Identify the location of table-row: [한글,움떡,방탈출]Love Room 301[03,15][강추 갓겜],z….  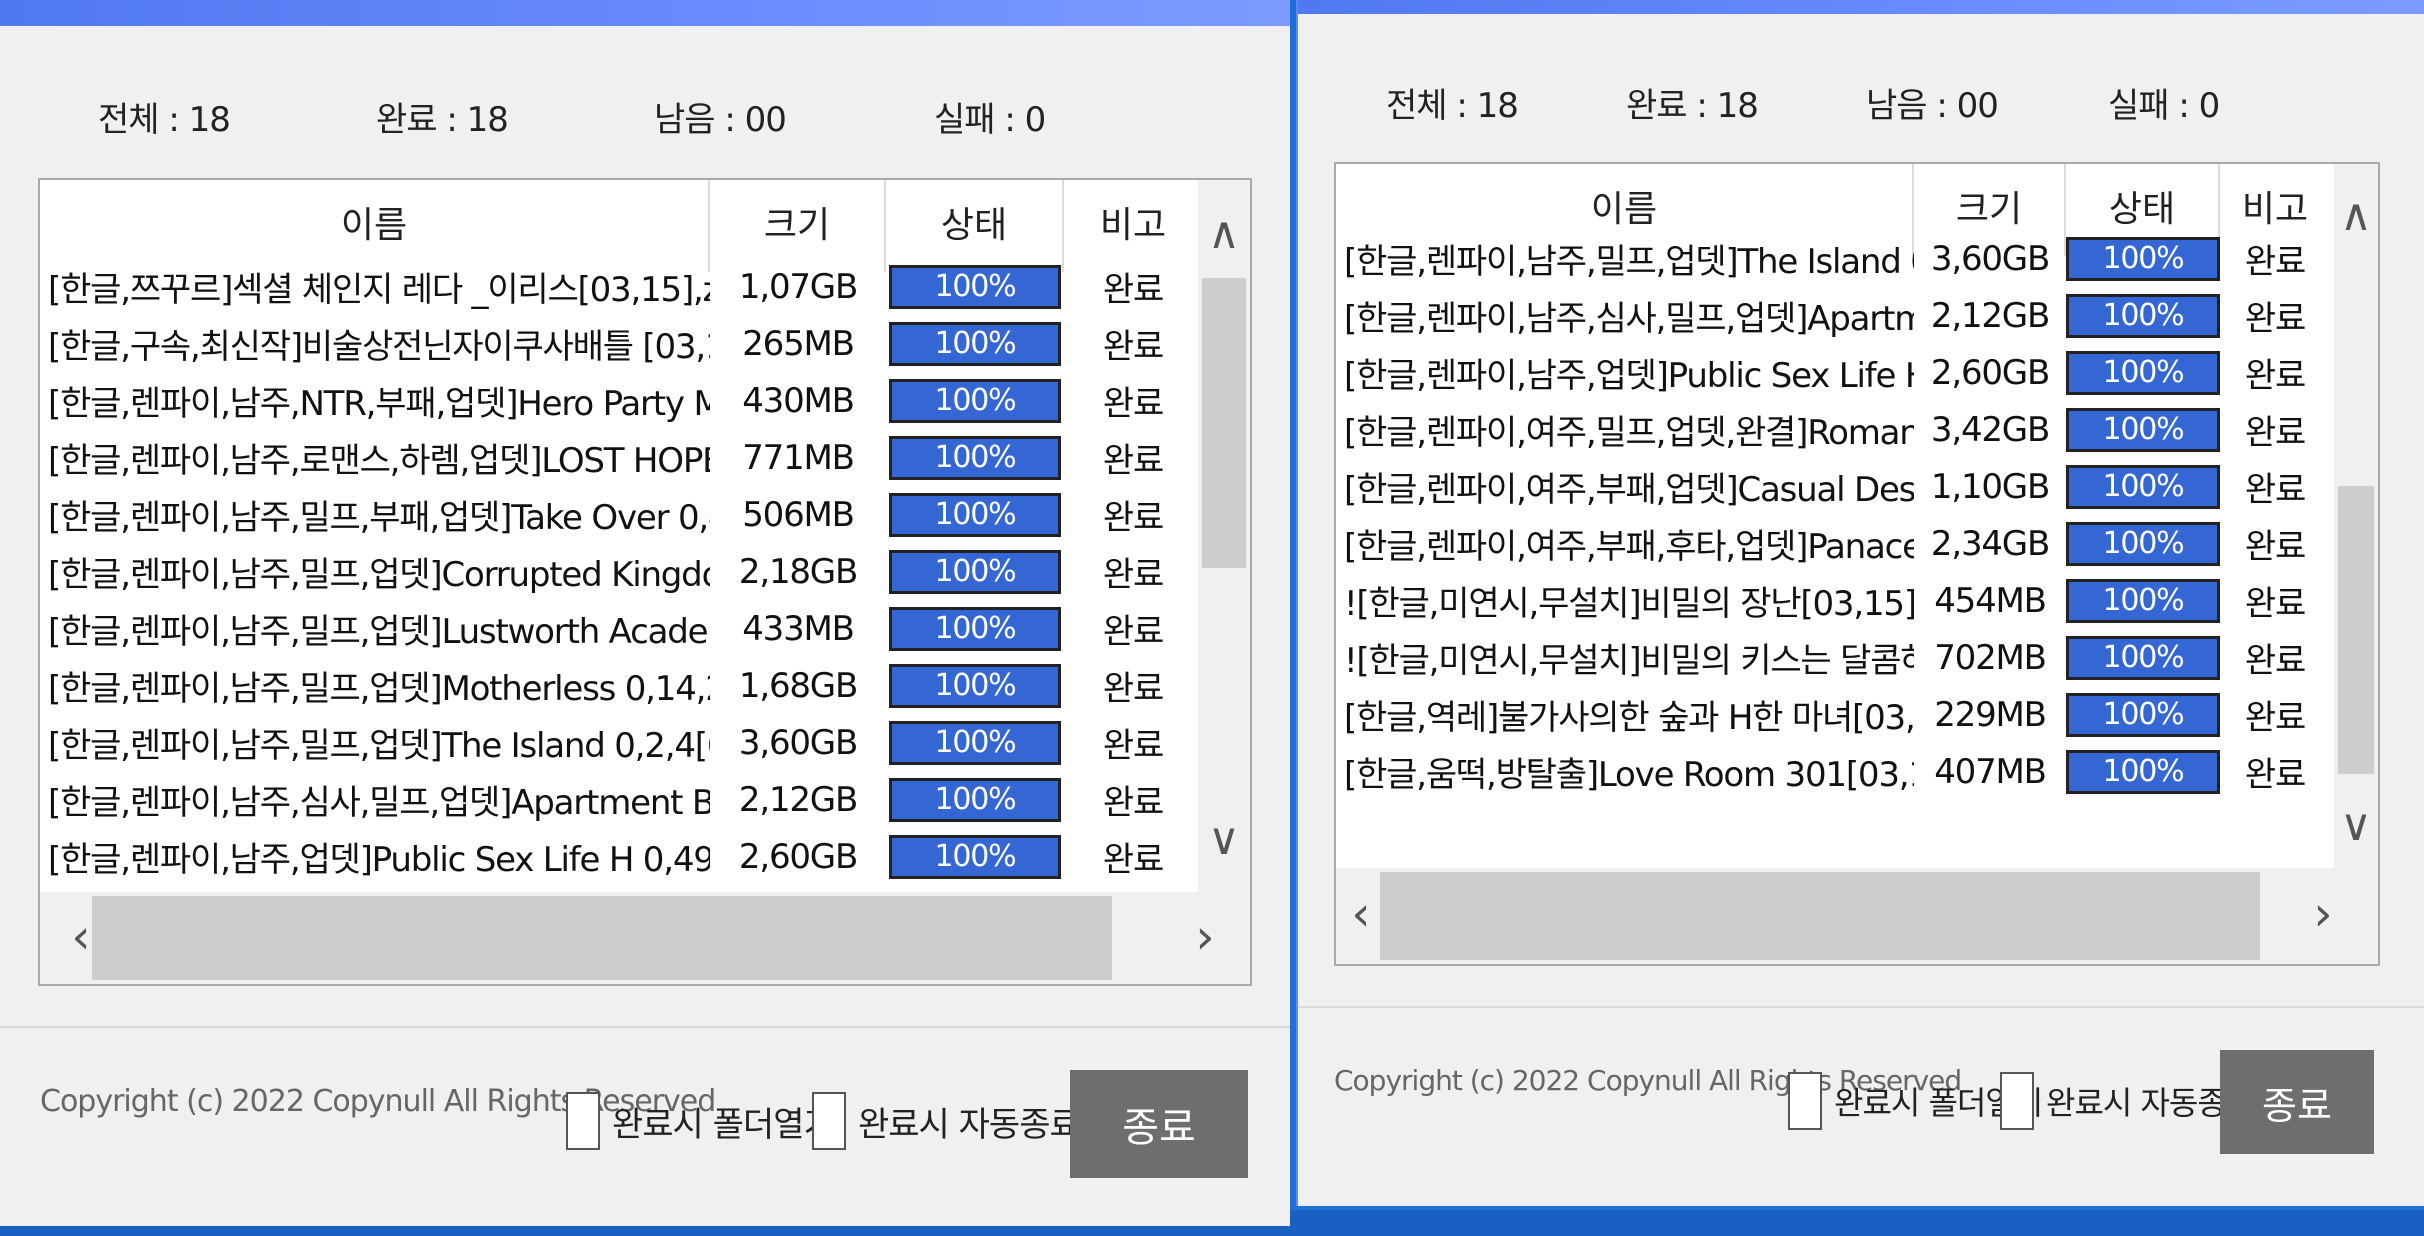
(1833, 771).